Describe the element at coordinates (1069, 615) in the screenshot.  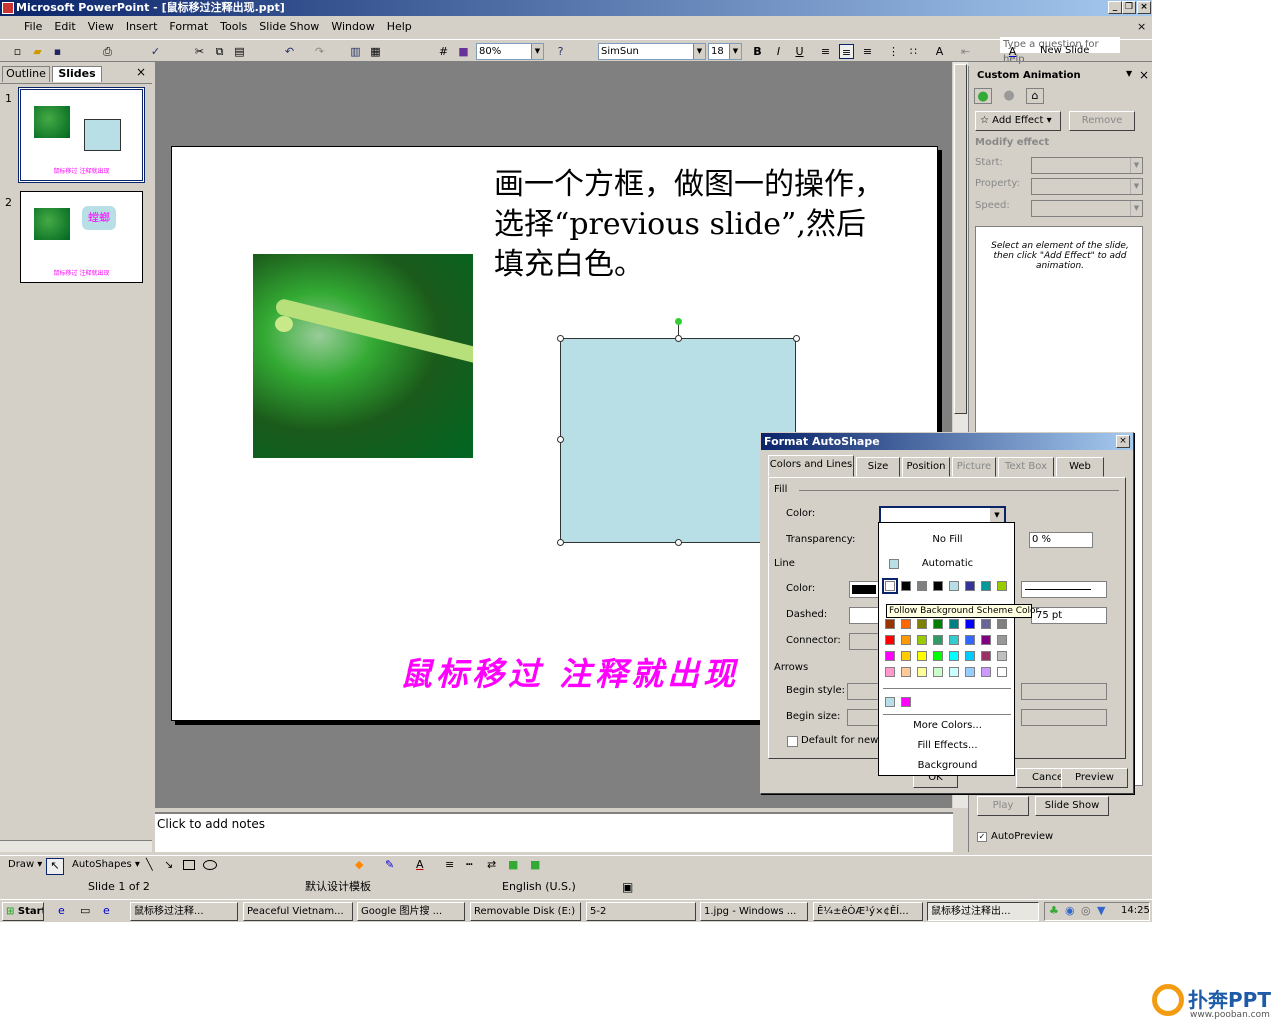
I see `line-weight-input: 75 pt` at that location.